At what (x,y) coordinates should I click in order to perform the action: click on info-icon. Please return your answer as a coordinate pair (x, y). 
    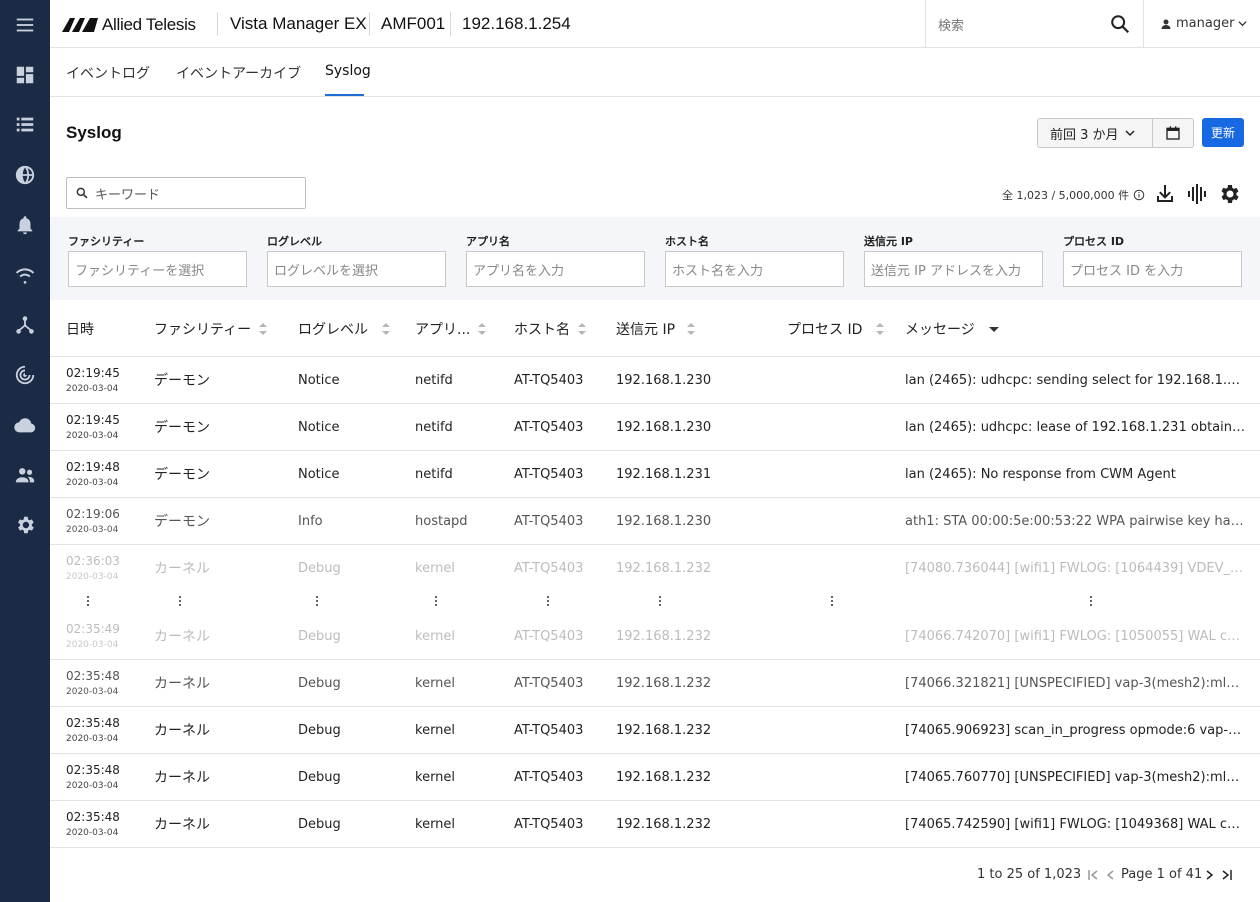
    Looking at the image, I should click on (1139, 195).